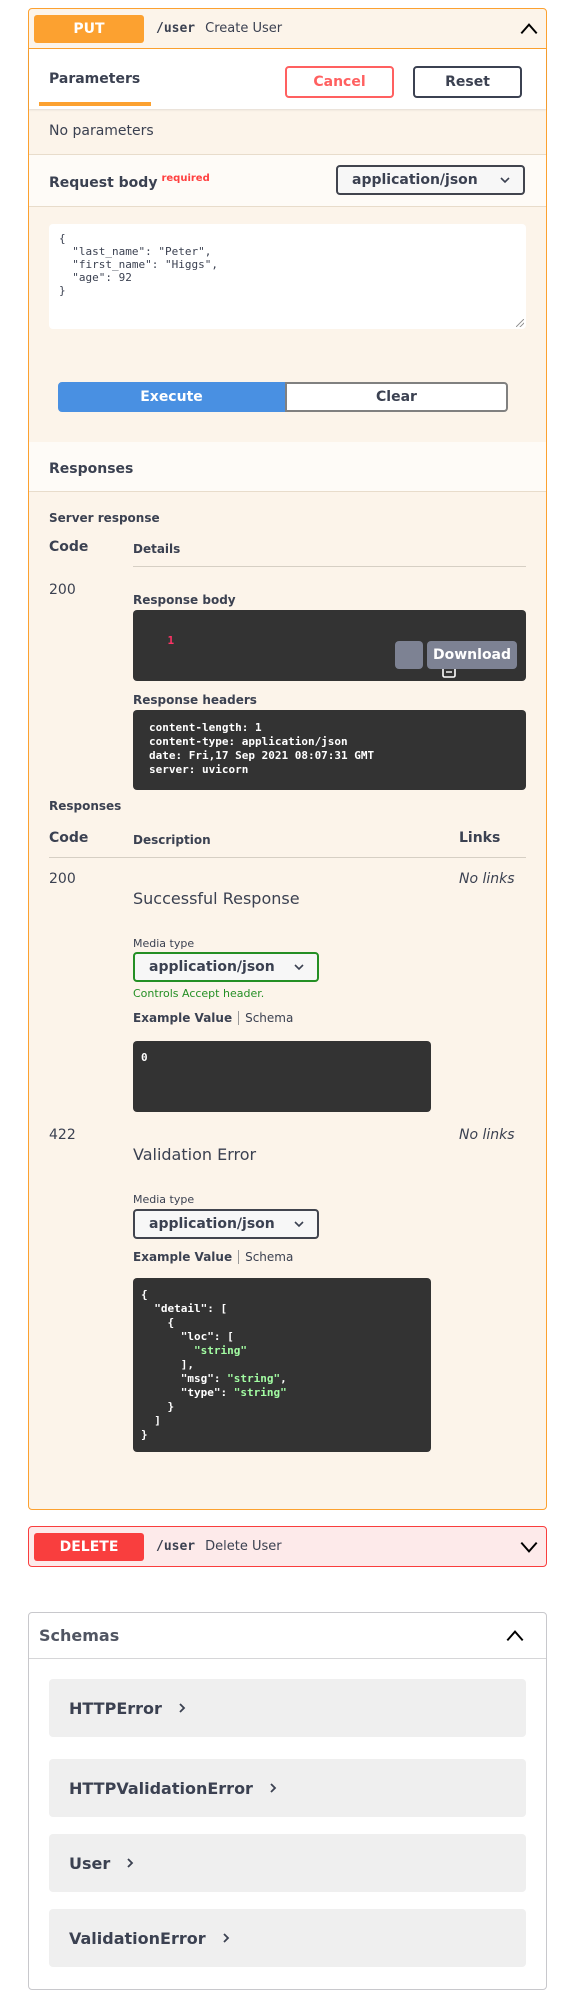  I want to click on put-op-path: /user, so click(176, 28).